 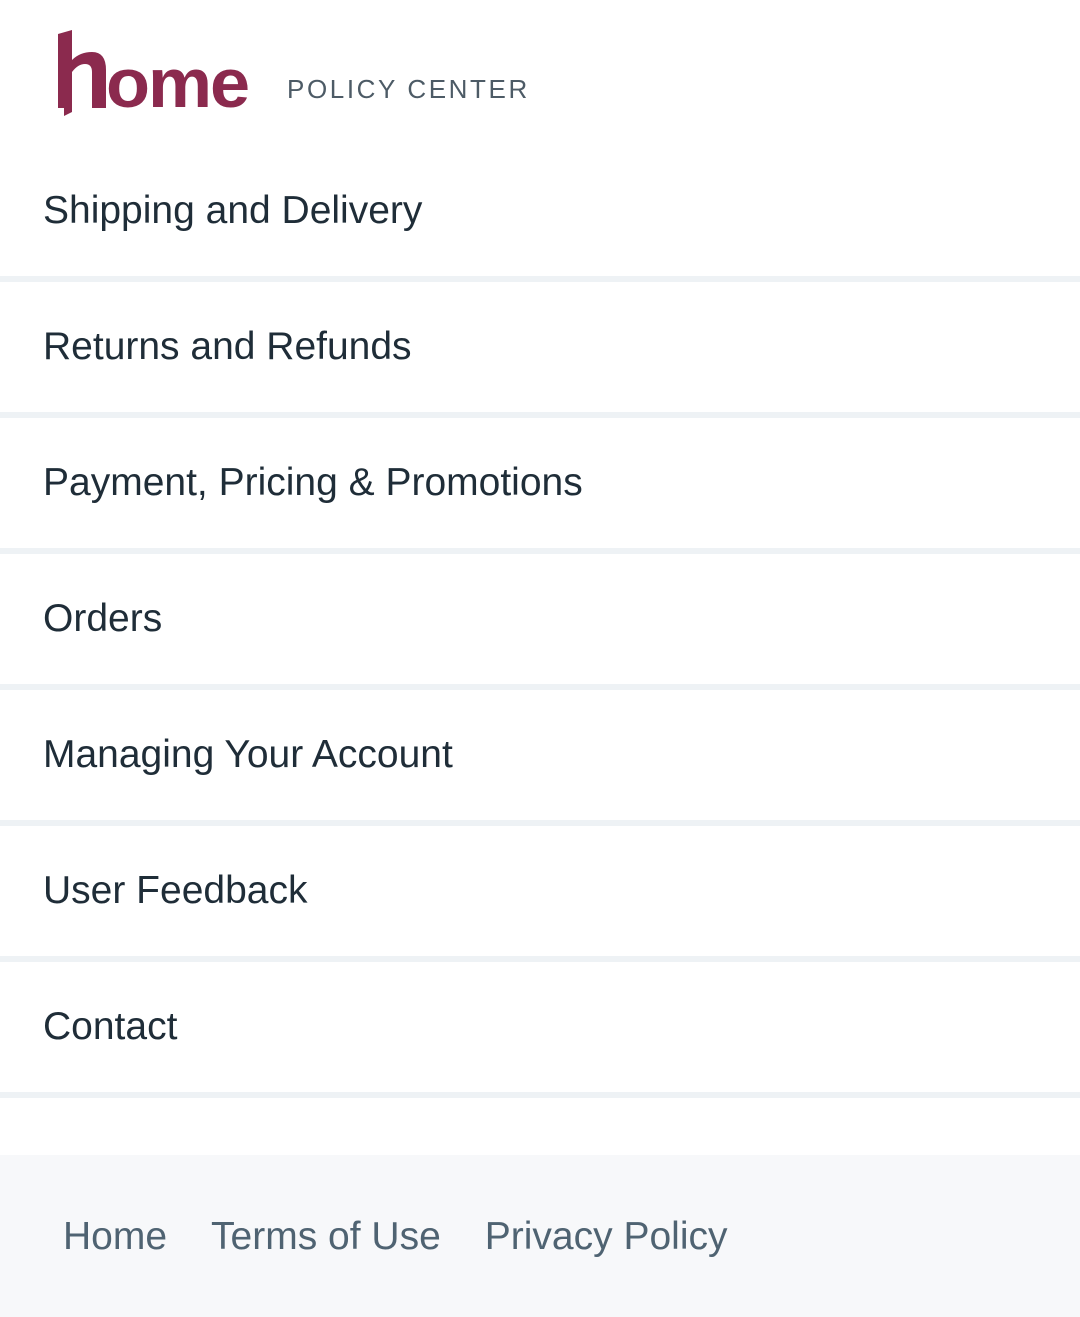 I want to click on menu-item-label: User Feedback, so click(x=175, y=890).